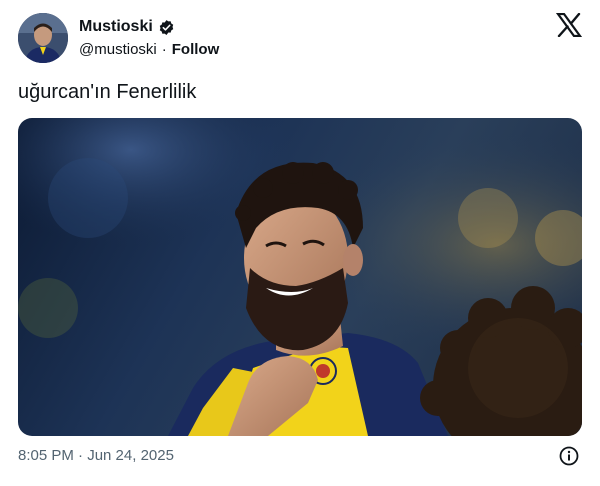 Image resolution: width=600 pixels, height=486 pixels. I want to click on info-icon, so click(569, 456).